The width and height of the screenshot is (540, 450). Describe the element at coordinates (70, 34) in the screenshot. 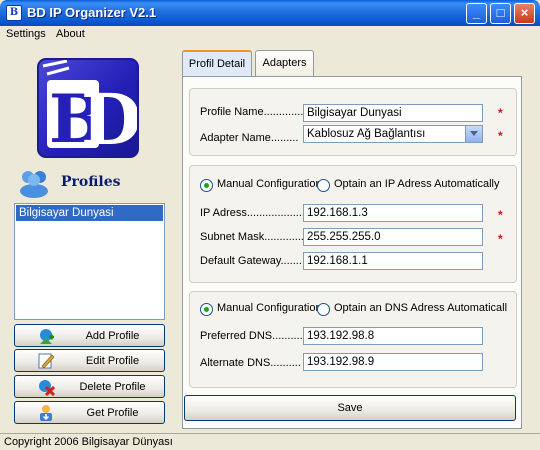

I see `menu-about: About` at that location.